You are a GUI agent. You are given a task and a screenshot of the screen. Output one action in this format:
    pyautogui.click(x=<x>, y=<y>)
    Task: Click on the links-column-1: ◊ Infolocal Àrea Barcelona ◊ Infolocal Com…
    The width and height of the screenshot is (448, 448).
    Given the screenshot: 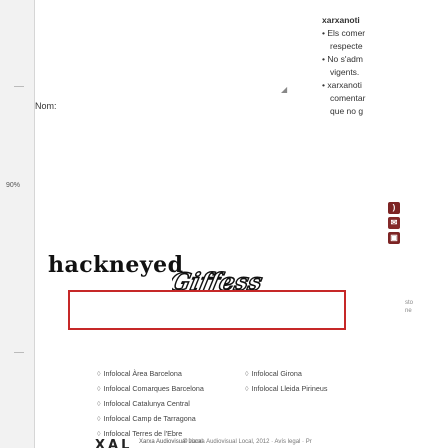 What is the action you would take?
    pyautogui.click(x=150, y=403)
    